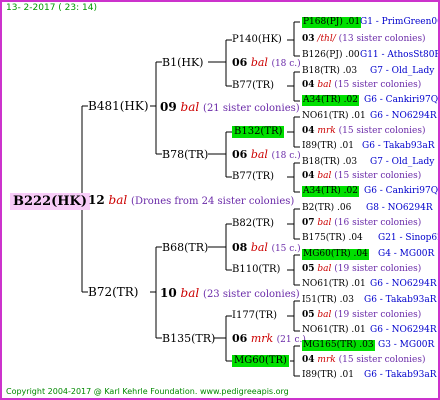 The image size is (440, 400). Describe the element at coordinates (257, 40) in the screenshot. I see `gen3-queen: P140(HK)` at that location.